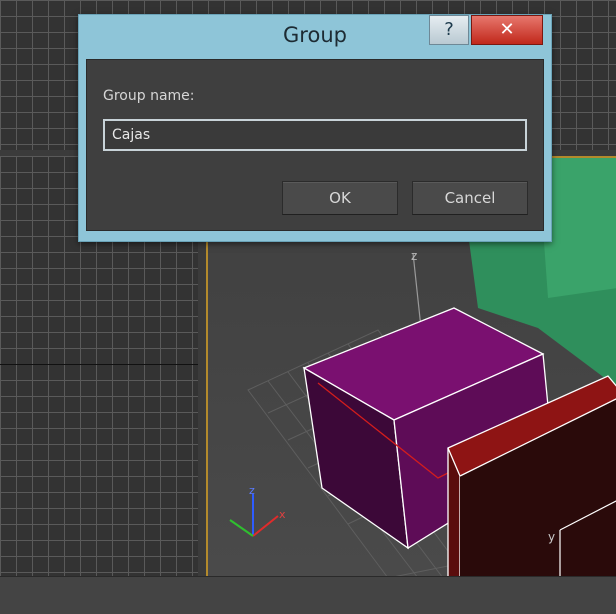  Describe the element at coordinates (252, 490) in the screenshot. I see `gizmo-z-label: z` at that location.